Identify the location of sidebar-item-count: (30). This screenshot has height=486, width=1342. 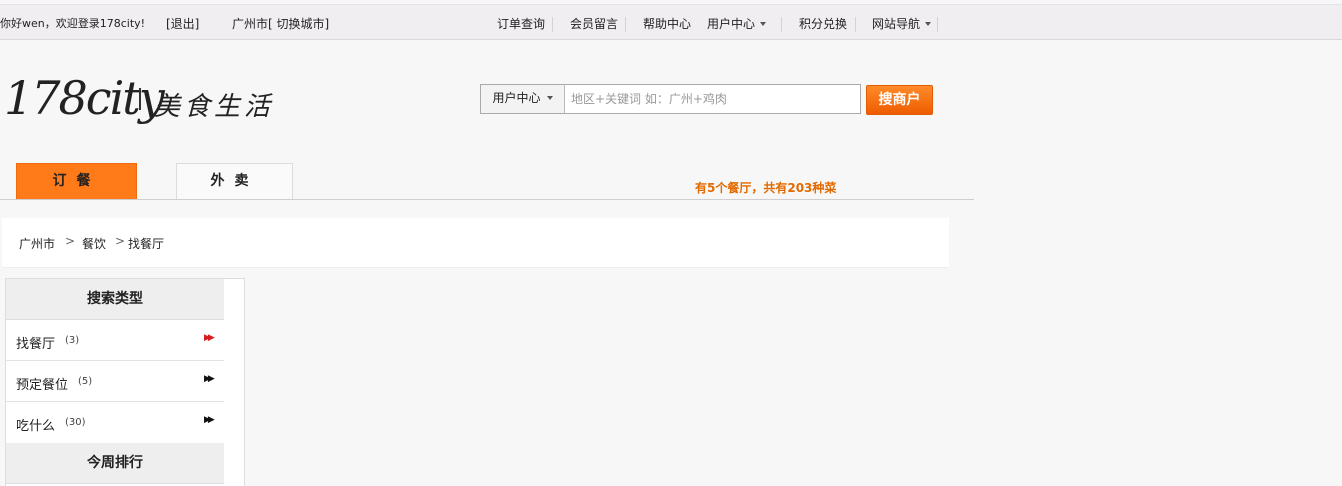
(75, 422).